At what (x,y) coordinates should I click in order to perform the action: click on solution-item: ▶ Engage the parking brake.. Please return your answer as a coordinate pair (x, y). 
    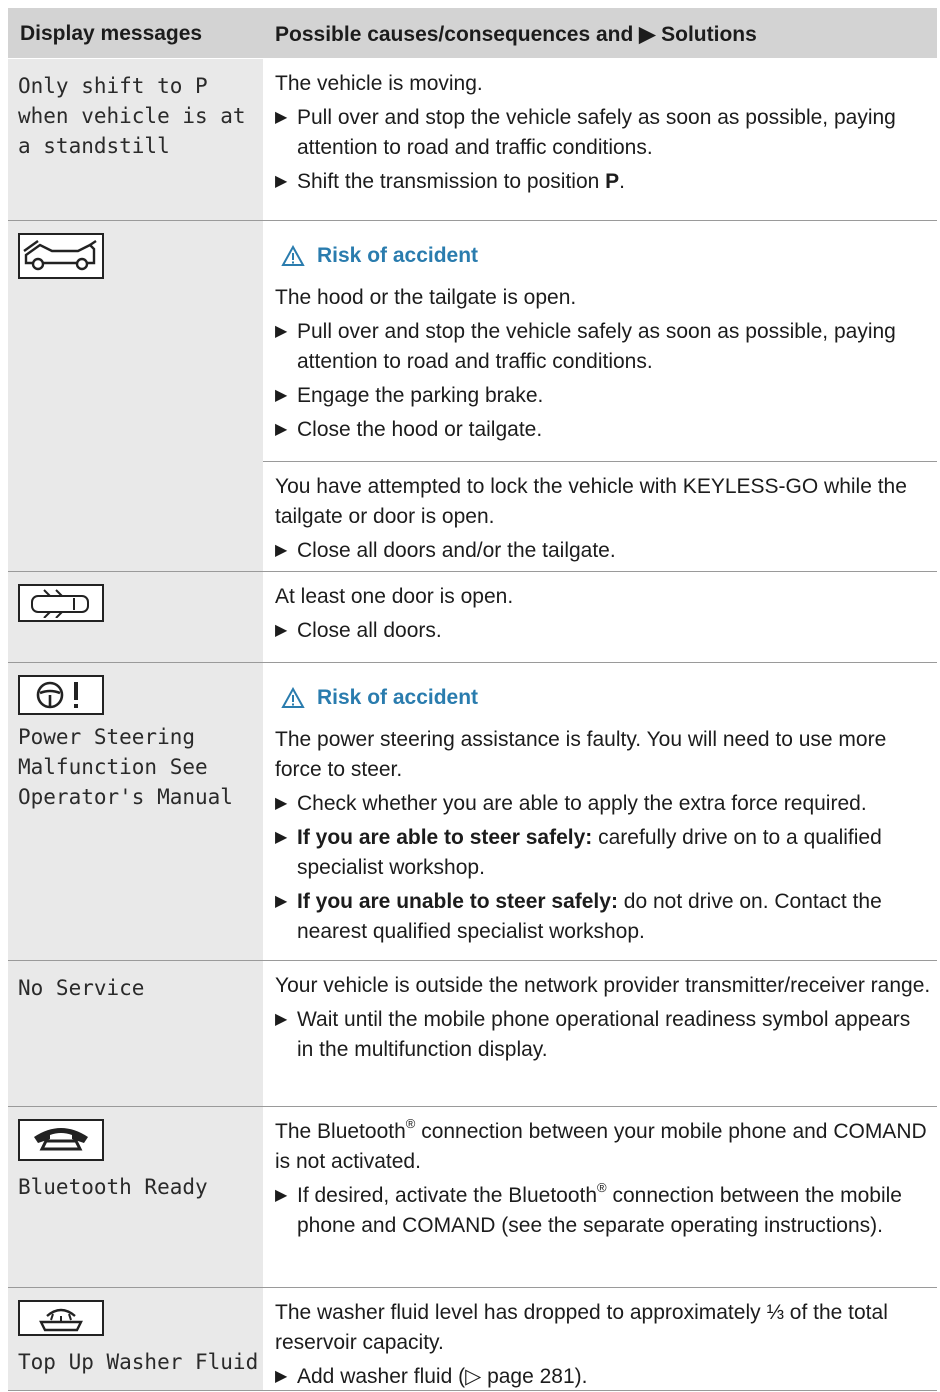
    Looking at the image, I should click on (409, 395).